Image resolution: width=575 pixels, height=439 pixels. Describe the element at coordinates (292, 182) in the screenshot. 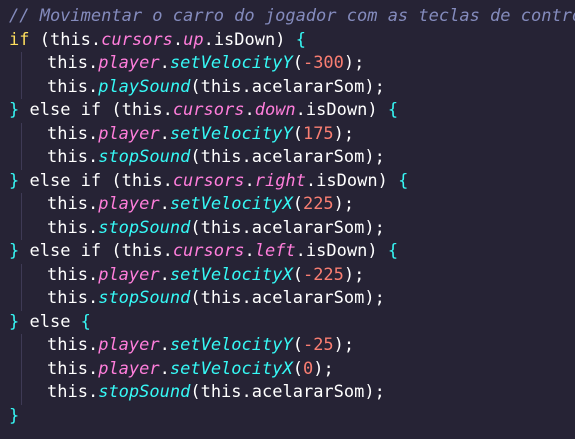

I see `code-line: } else if (this.cursors.right.isDown) {` at that location.